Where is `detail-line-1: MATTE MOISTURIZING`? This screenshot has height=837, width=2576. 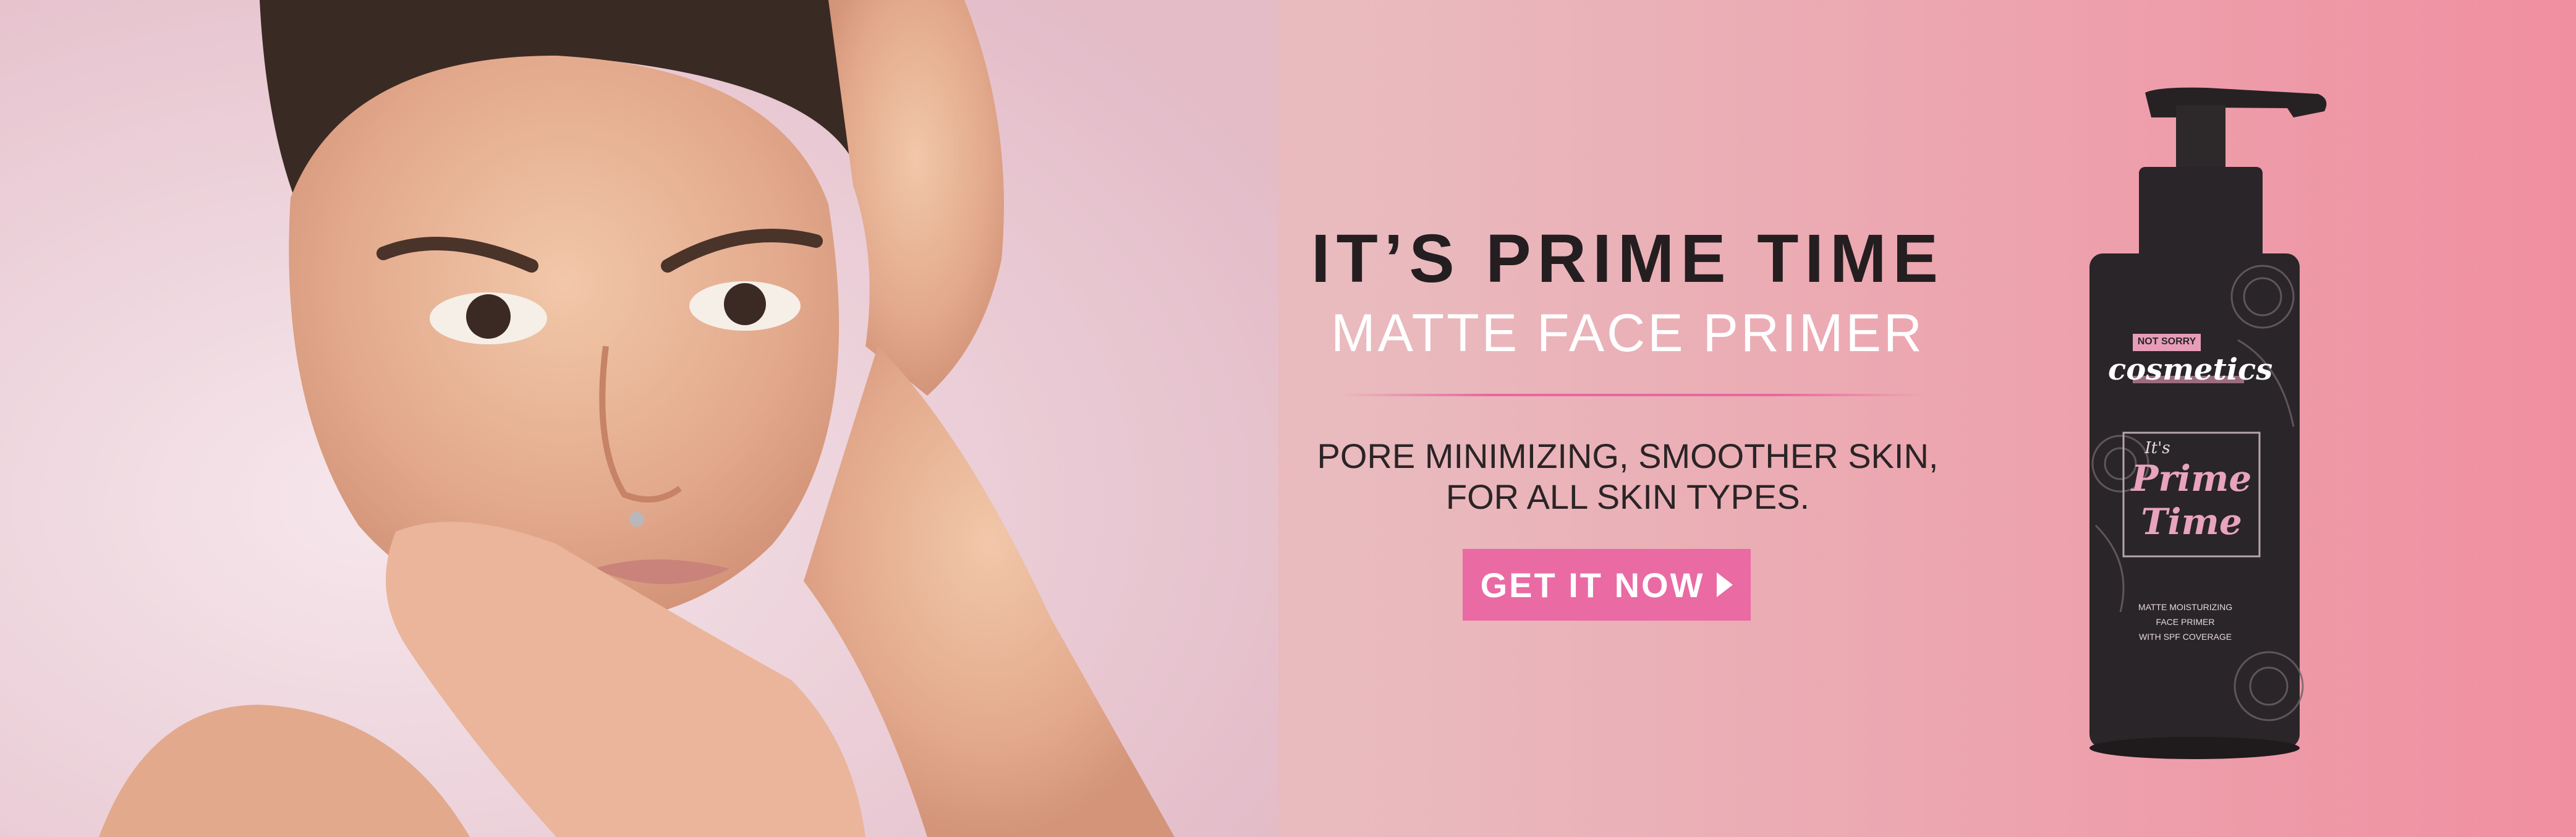
detail-line-1: MATTE MOISTURIZING is located at coordinates (2185, 607).